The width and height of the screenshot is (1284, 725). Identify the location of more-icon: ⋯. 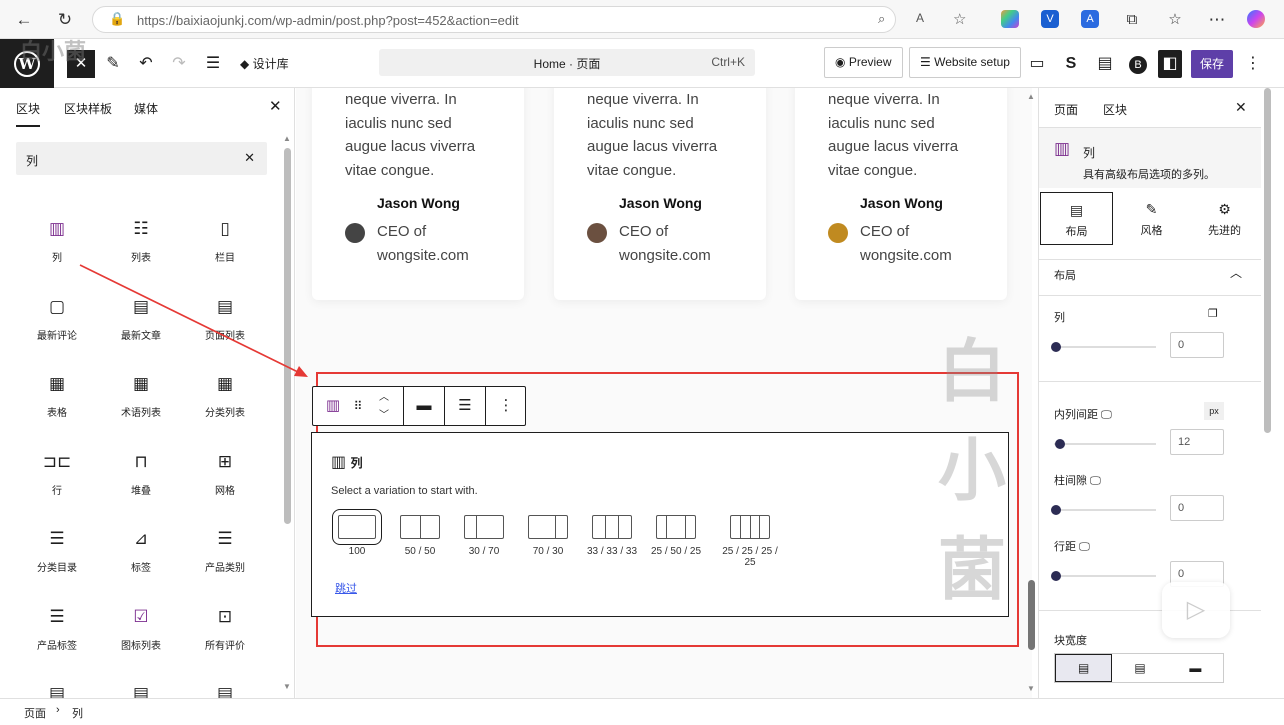
(1217, 20).